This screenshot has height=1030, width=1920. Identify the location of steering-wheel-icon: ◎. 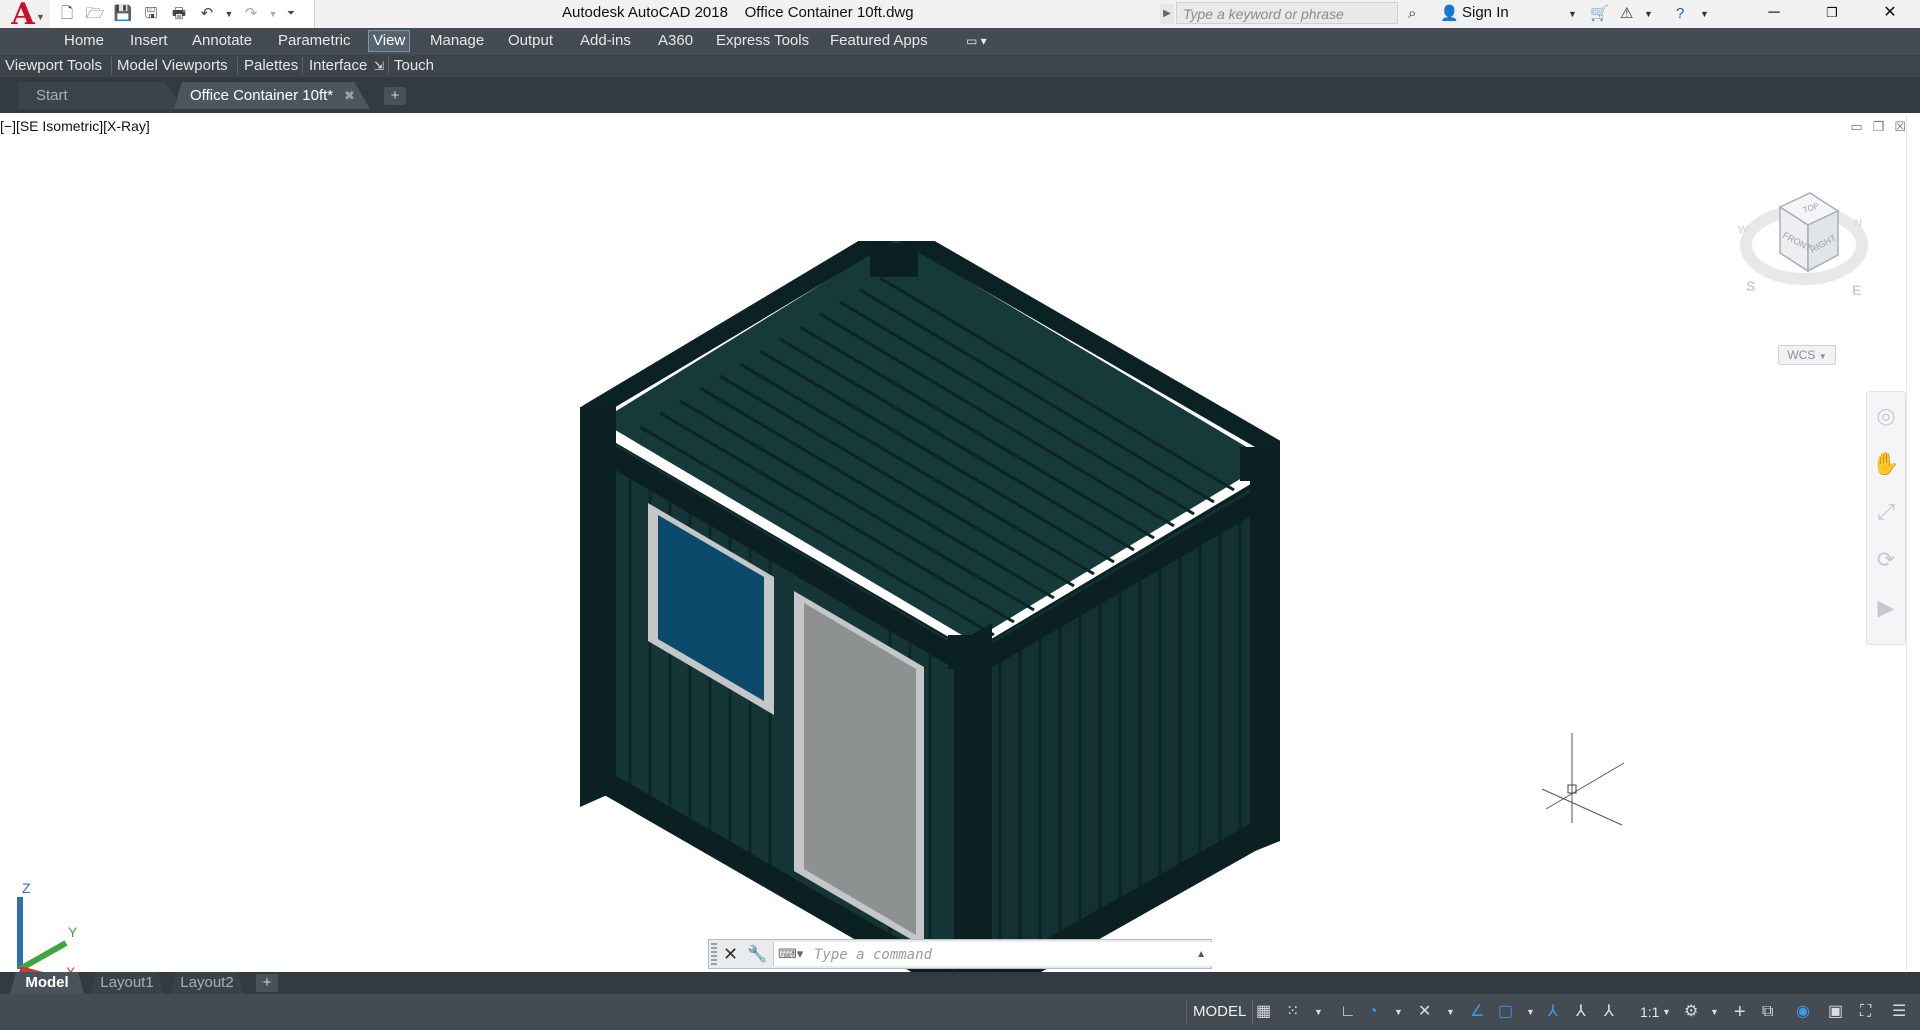
(1886, 416).